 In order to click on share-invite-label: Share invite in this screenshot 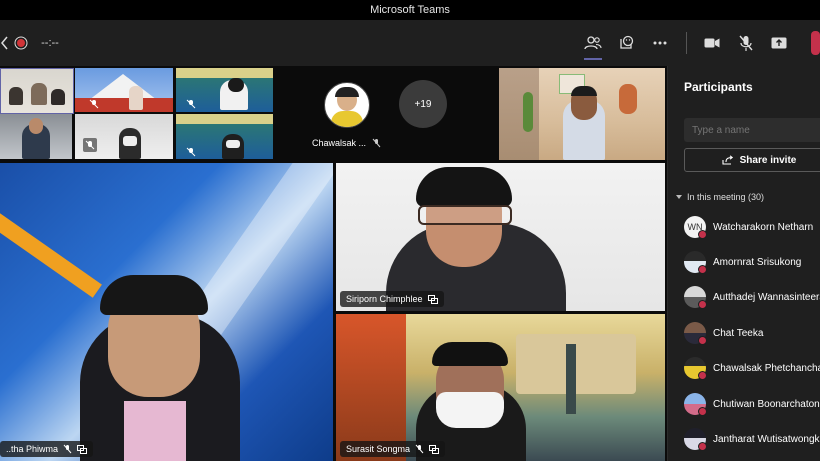, I will do `click(768, 160)`.